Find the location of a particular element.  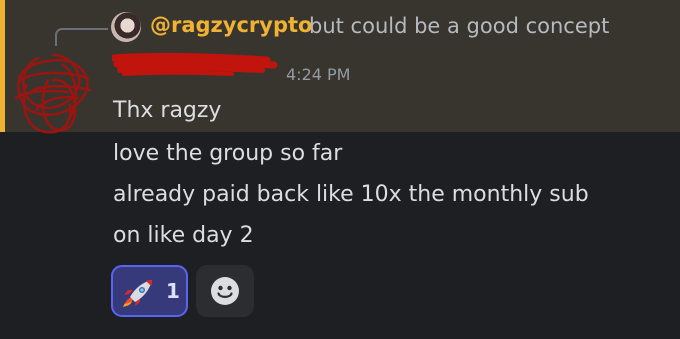

author-name-redaction-scribble is located at coordinates (195, 64).